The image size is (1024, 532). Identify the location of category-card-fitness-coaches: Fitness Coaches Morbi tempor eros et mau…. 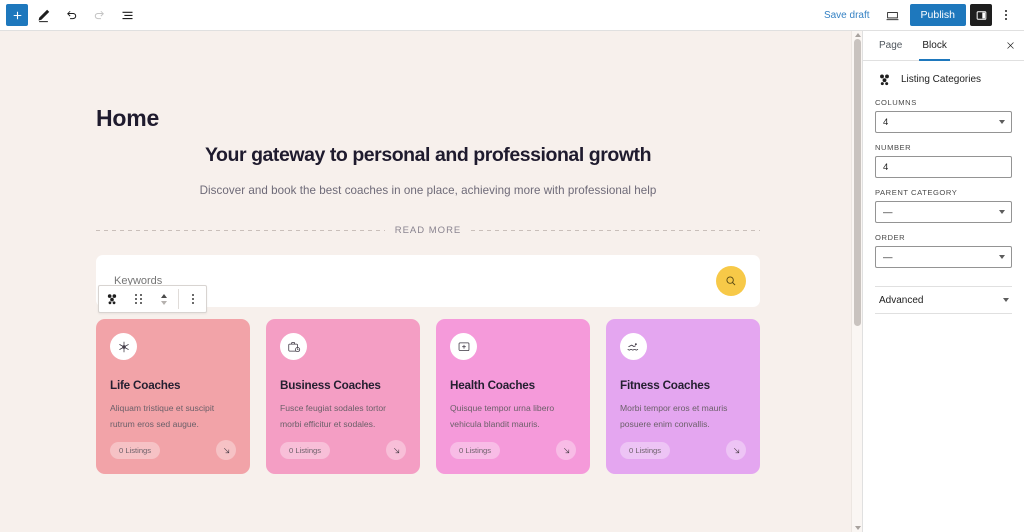
(683, 396).